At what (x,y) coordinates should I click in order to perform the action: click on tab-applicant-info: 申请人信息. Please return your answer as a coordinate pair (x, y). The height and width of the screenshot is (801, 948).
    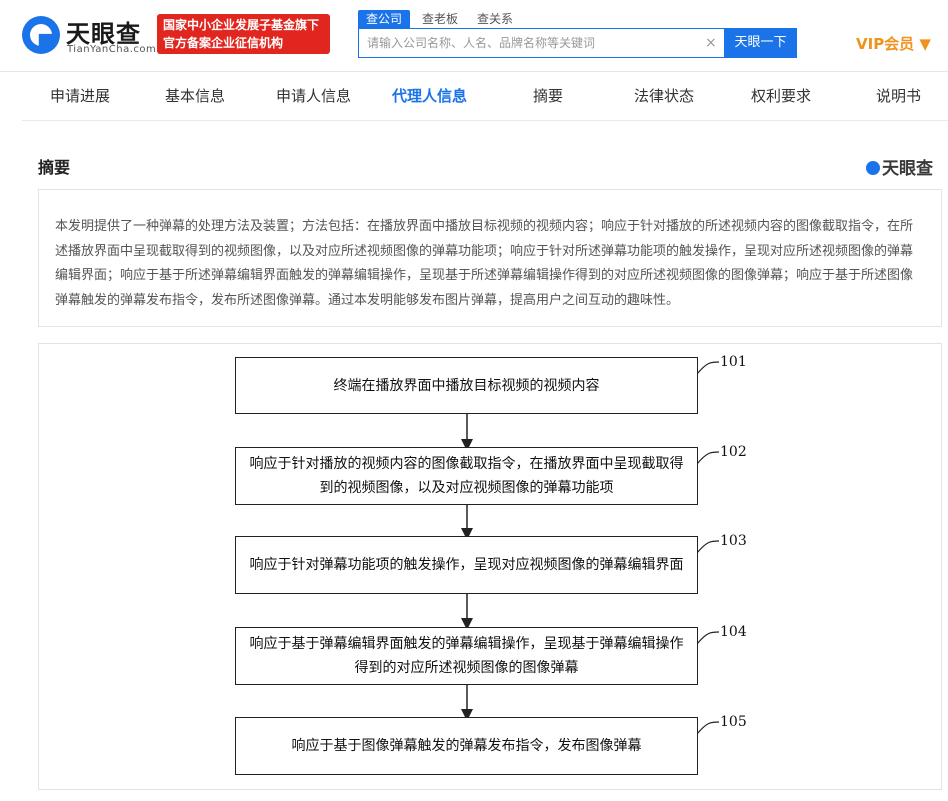
    Looking at the image, I should click on (313, 96).